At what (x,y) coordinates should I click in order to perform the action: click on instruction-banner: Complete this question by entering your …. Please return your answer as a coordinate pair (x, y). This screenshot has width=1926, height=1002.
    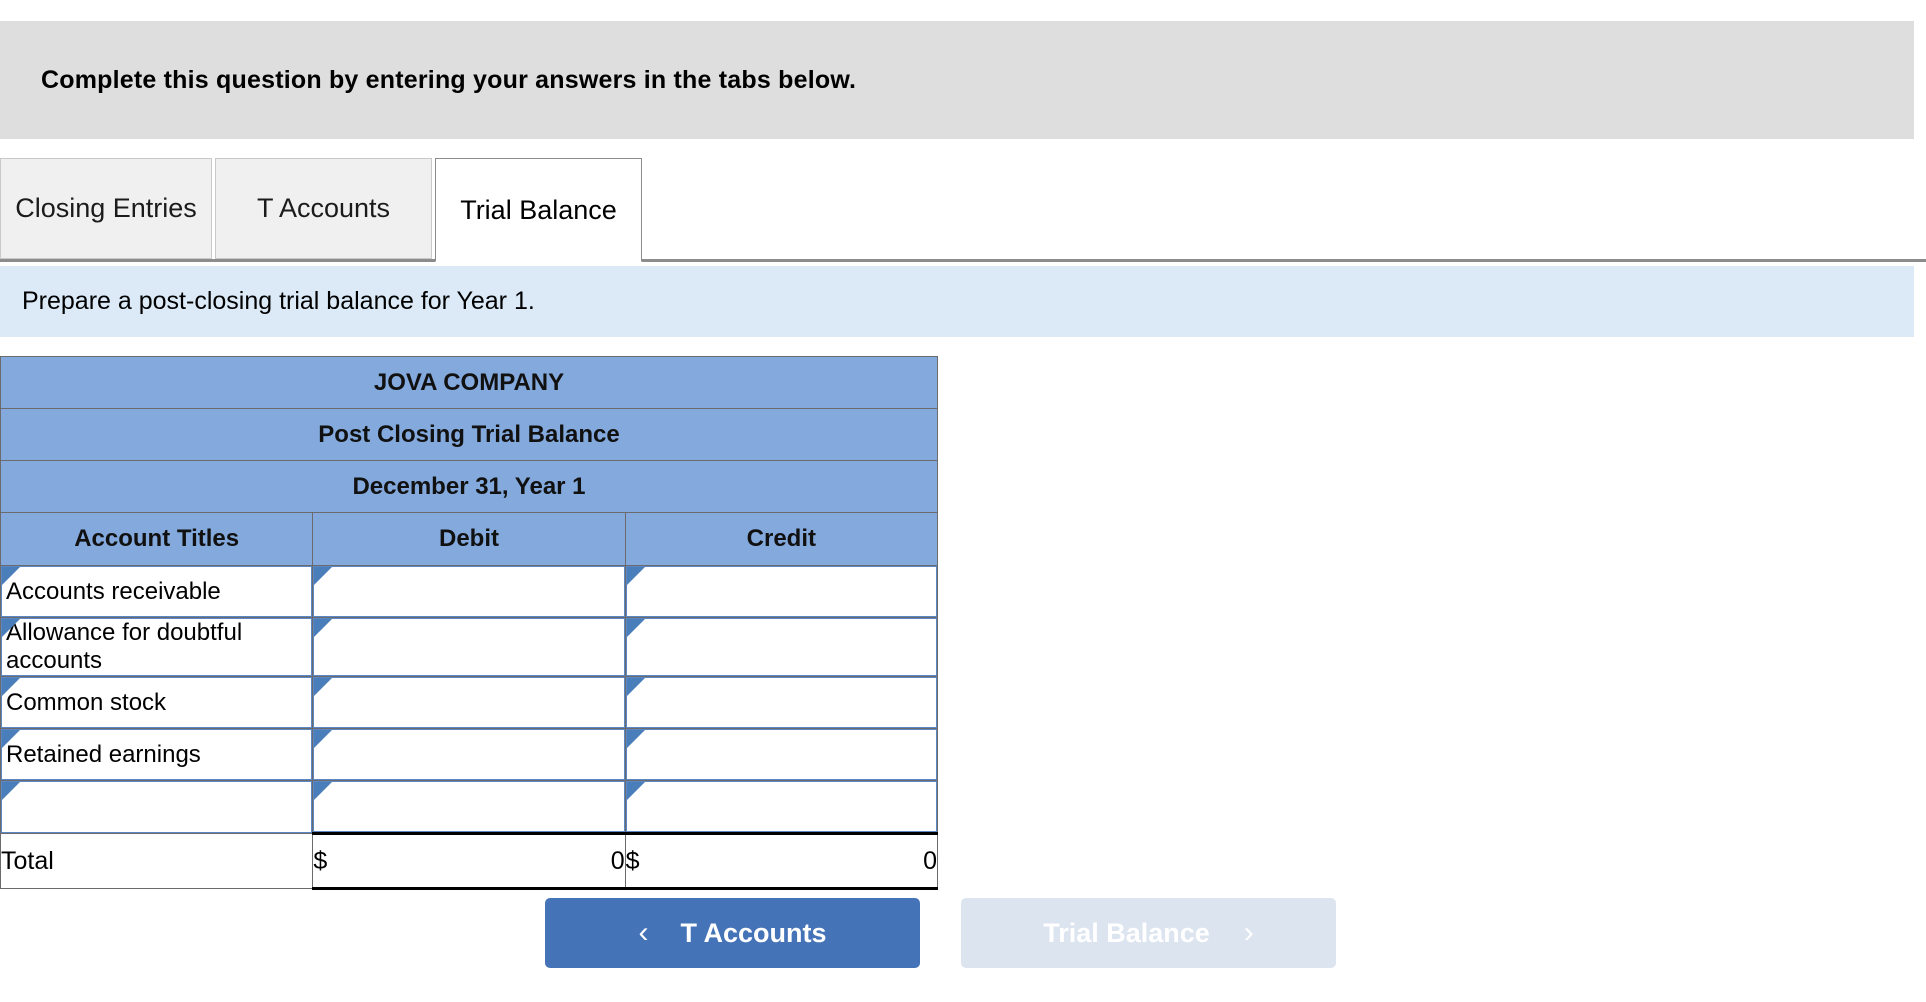
    Looking at the image, I should click on (957, 80).